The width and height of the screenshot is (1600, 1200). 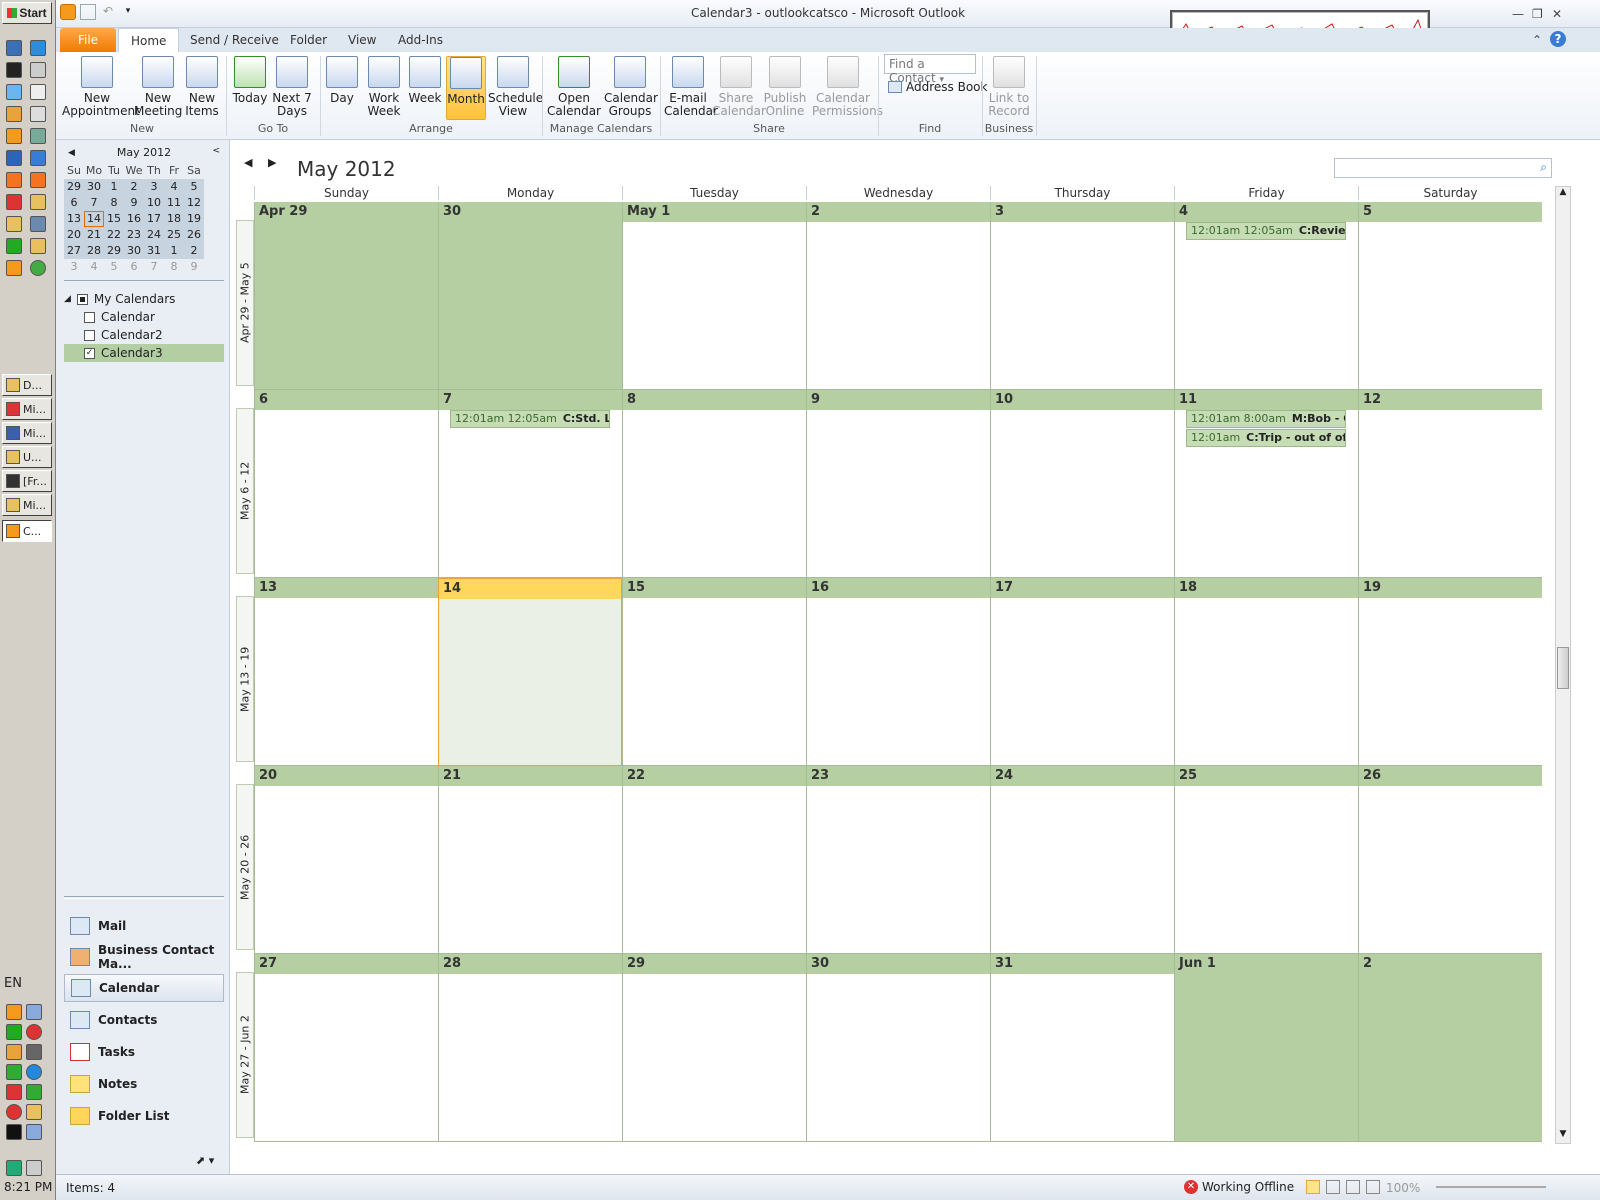 What do you see at coordinates (631, 87) in the screenshot?
I see `calendar-groups-button: Calendar Groups` at bounding box center [631, 87].